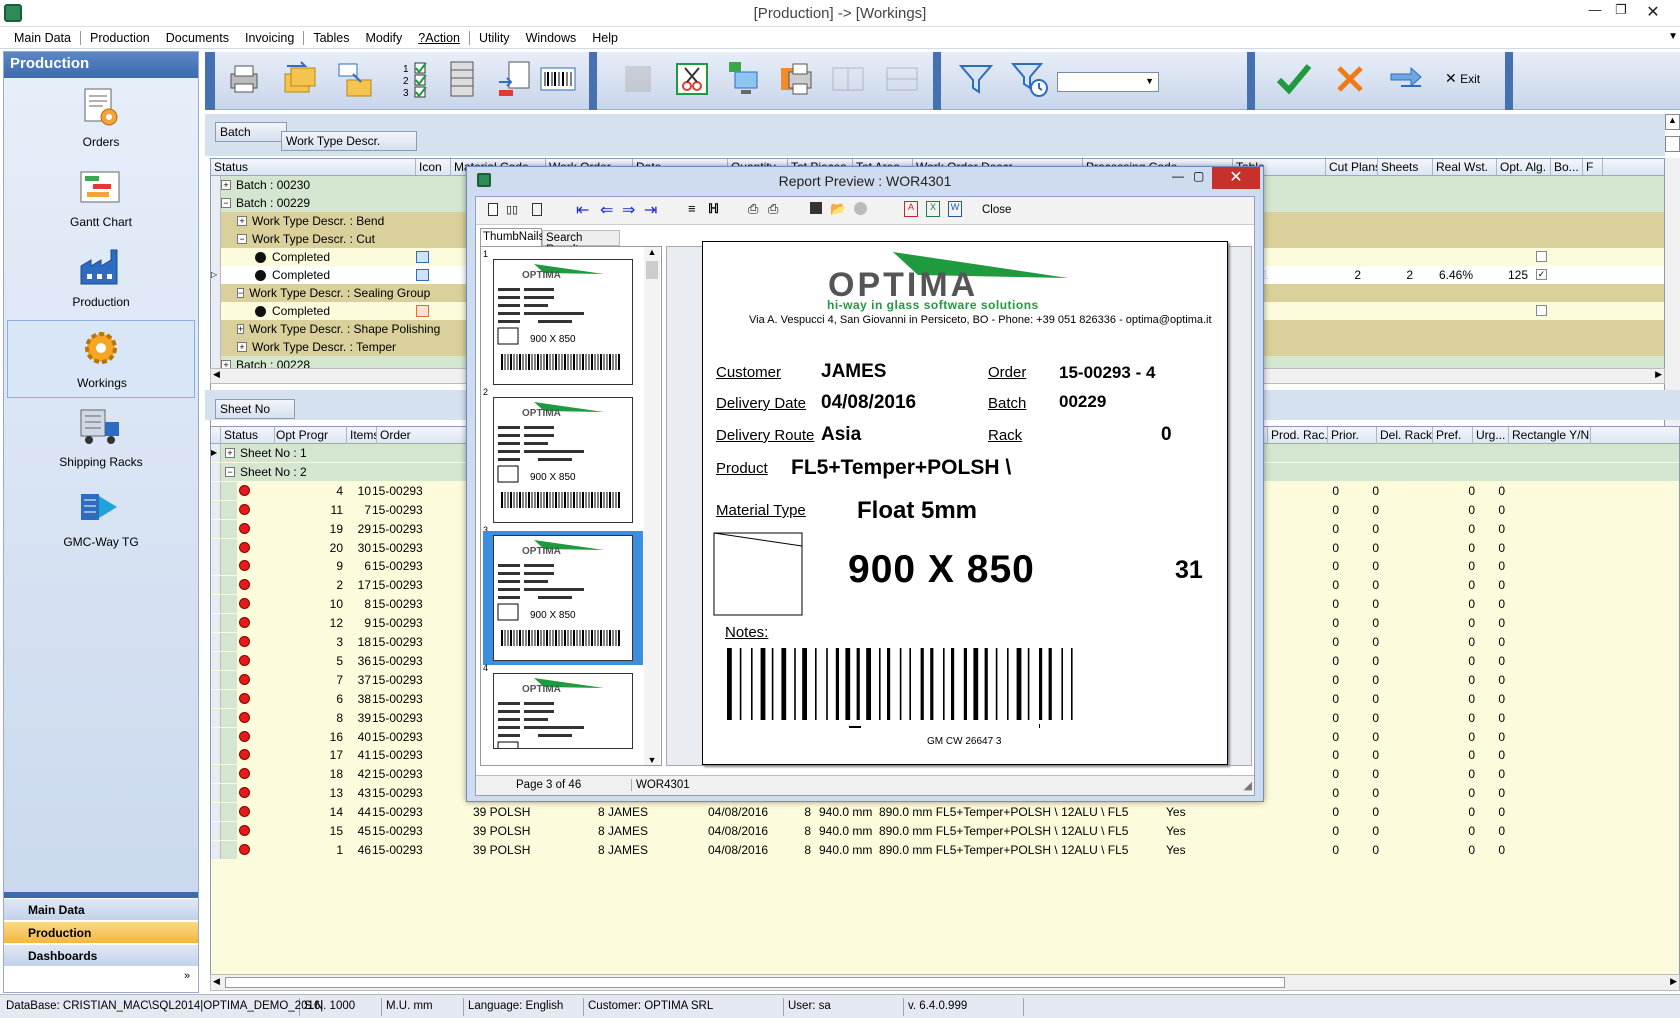 The image size is (1680, 1018). Describe the element at coordinates (418, 79) in the screenshot. I see `numbered-checklist-icon: 123` at that location.